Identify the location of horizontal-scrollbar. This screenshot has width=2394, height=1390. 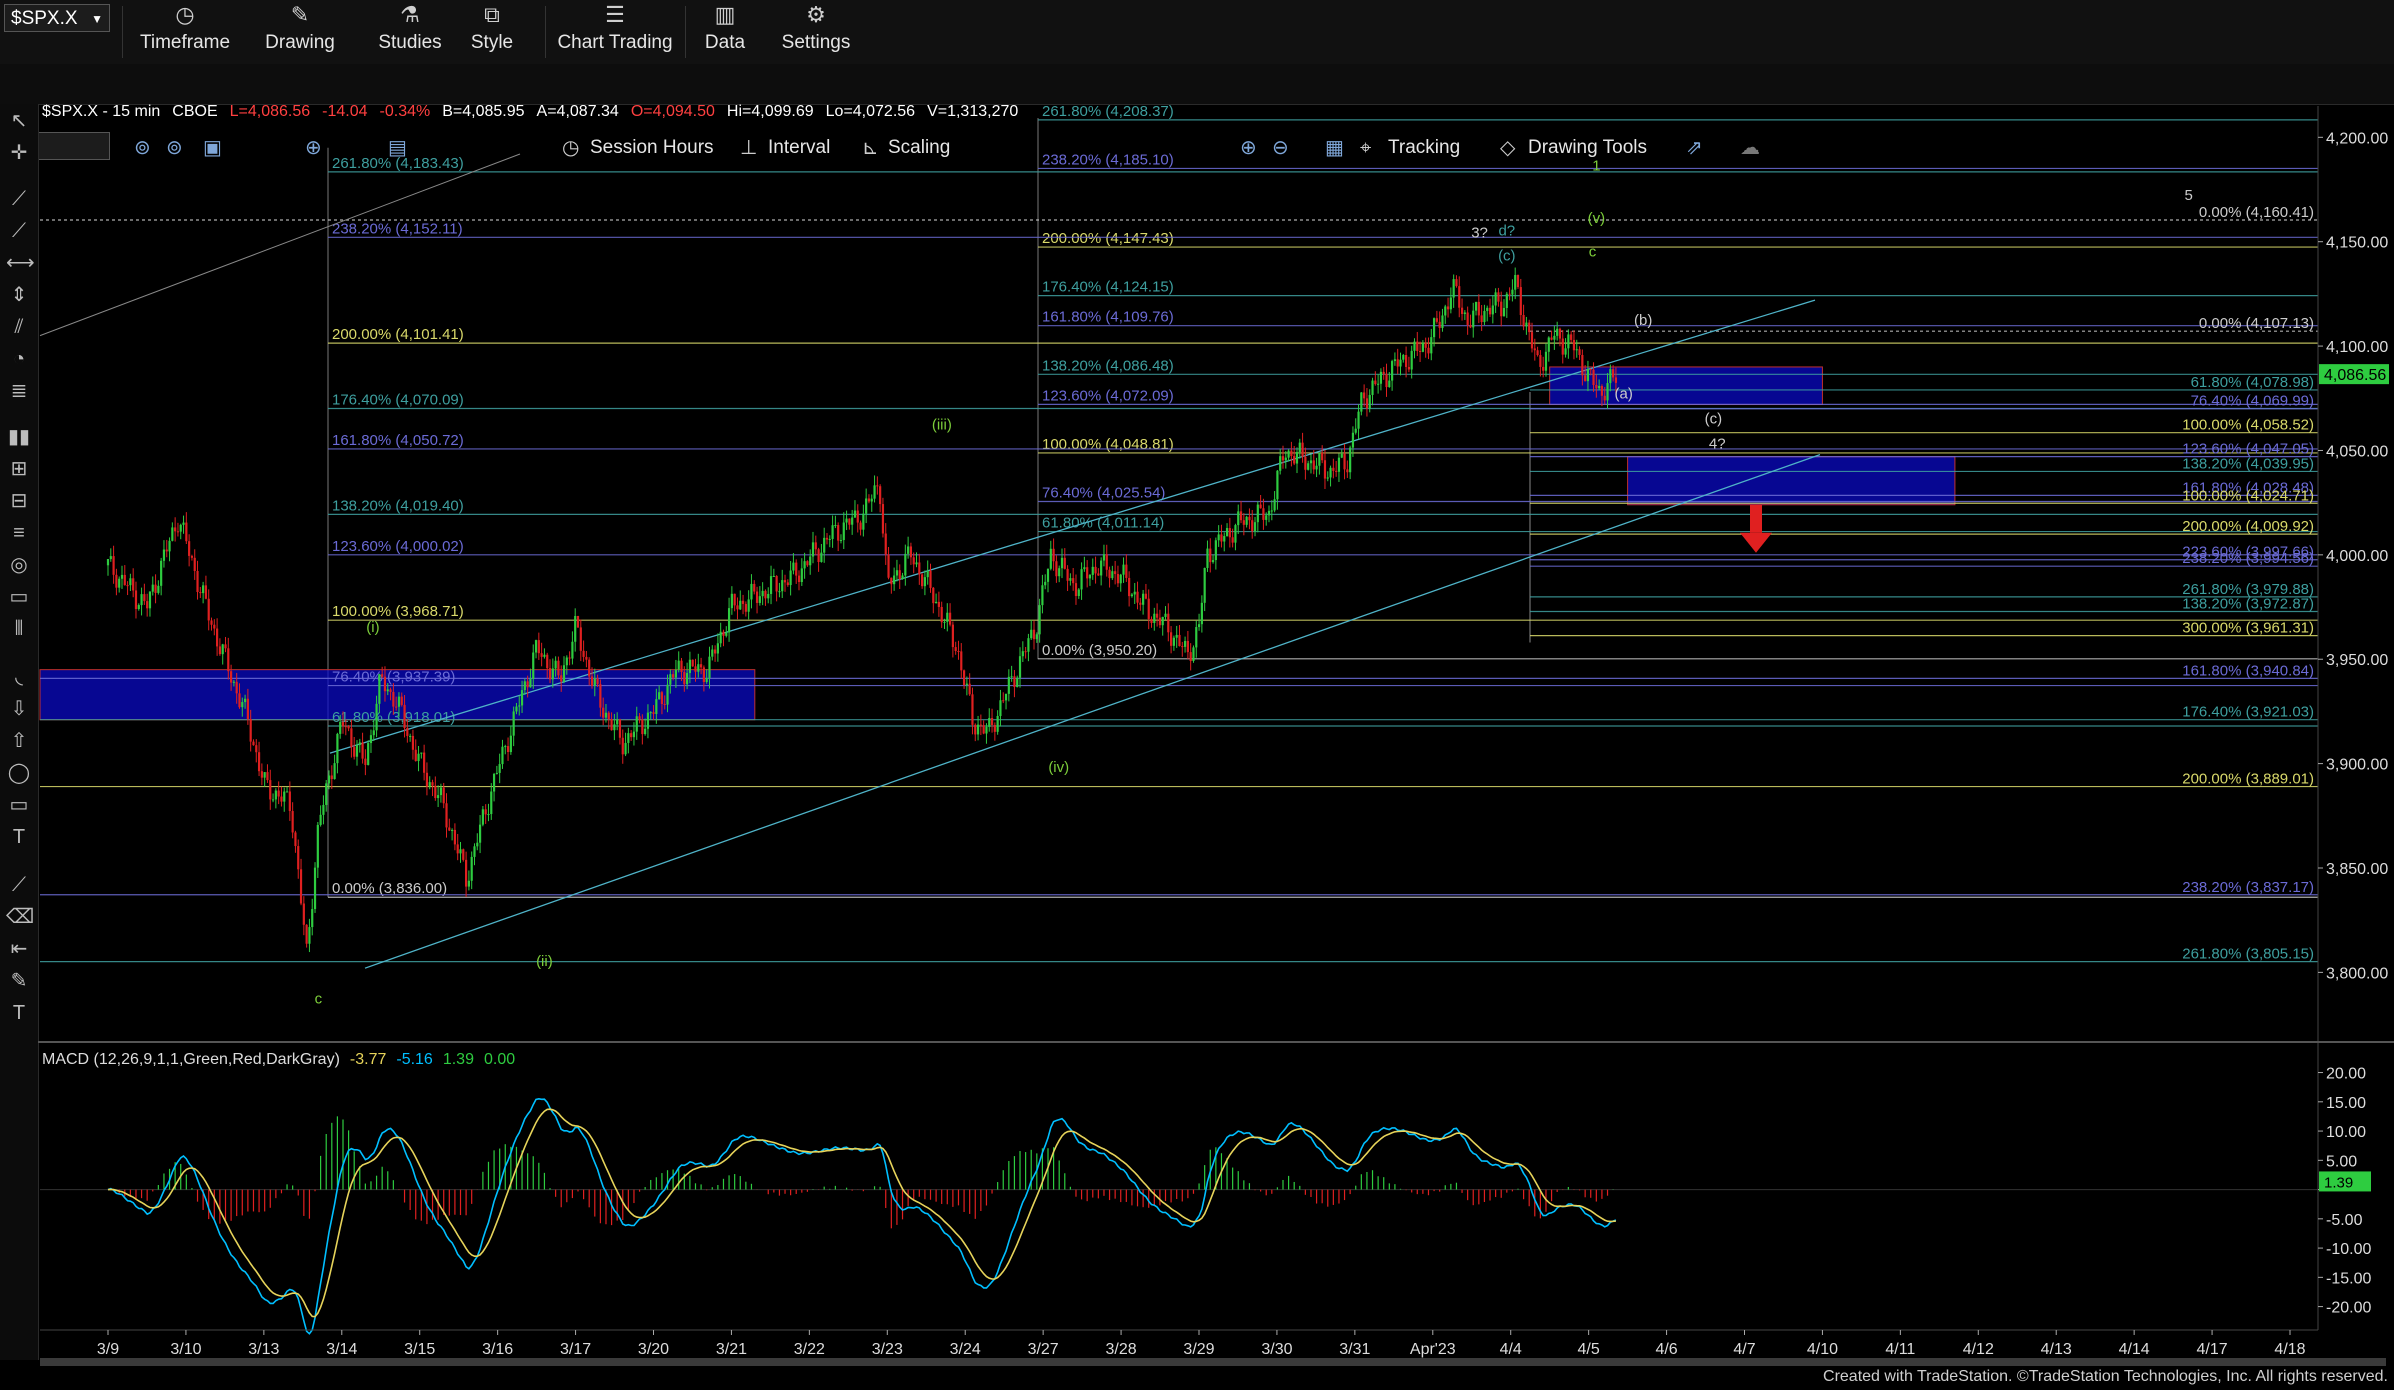
(1213, 1362).